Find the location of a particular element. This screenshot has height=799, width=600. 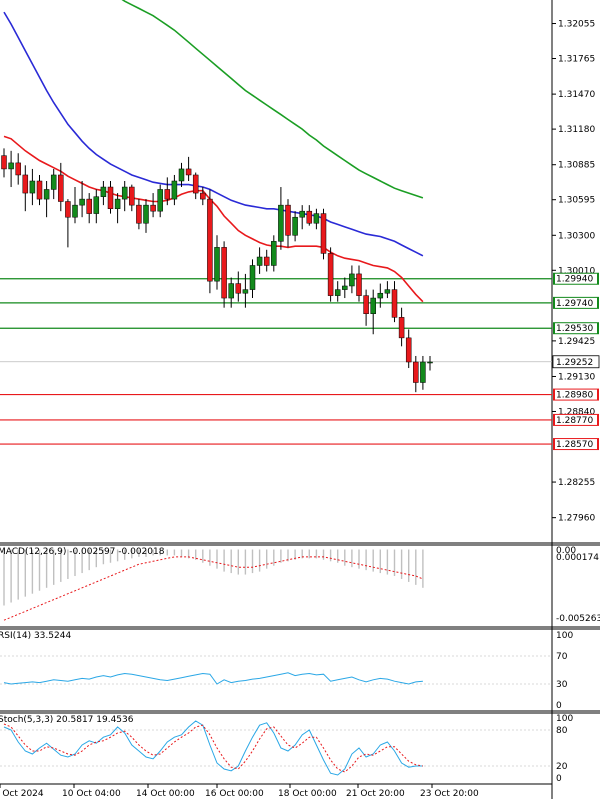

stoch-axis-label: 100 is located at coordinates (564, 719).